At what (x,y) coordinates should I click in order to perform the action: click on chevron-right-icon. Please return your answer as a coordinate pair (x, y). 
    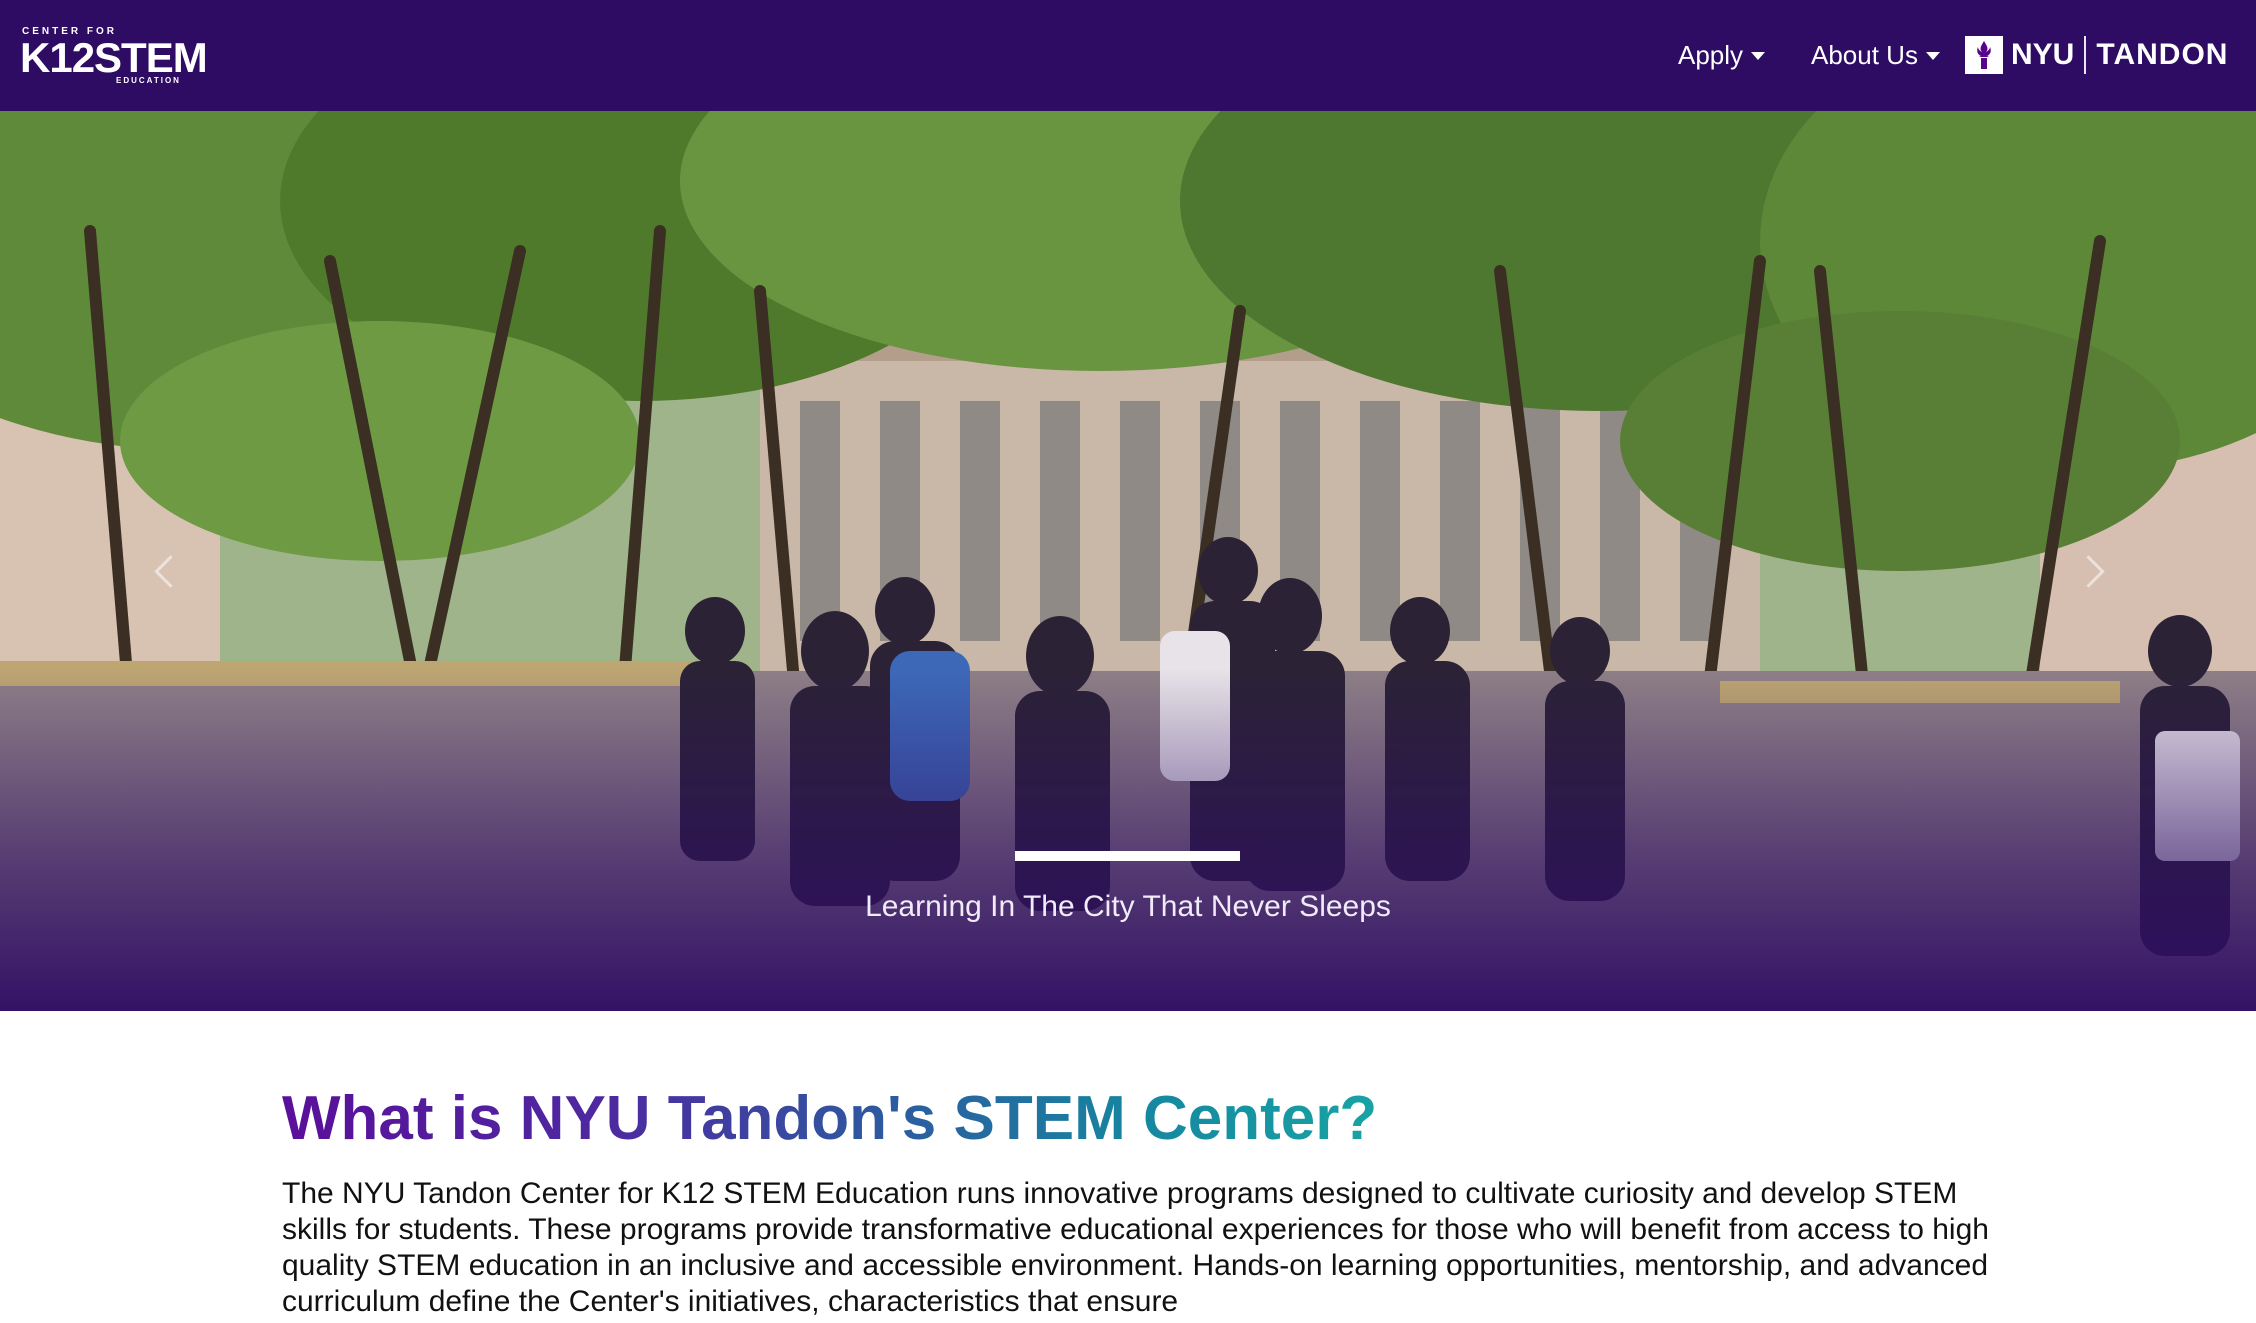
    Looking at the image, I should click on (2088, 571).